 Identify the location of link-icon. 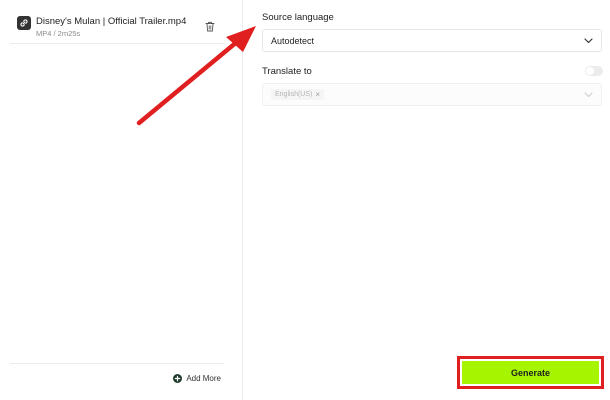
(24, 23).